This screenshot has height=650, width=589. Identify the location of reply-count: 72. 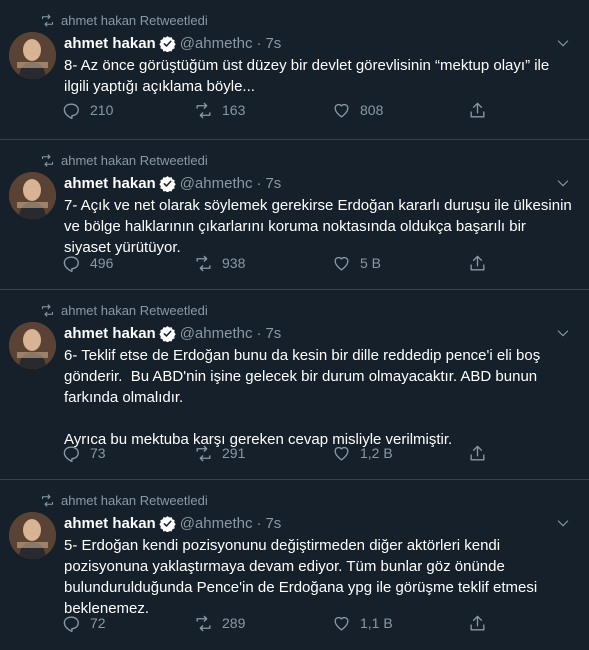
(98, 623).